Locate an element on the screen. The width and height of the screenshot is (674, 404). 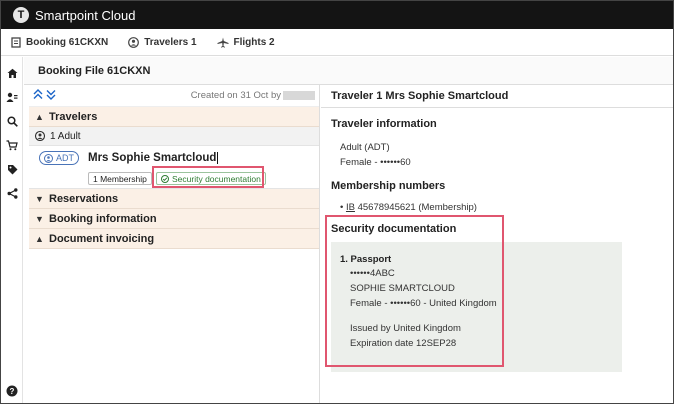
help-icon: ? is located at coordinates (12, 391).